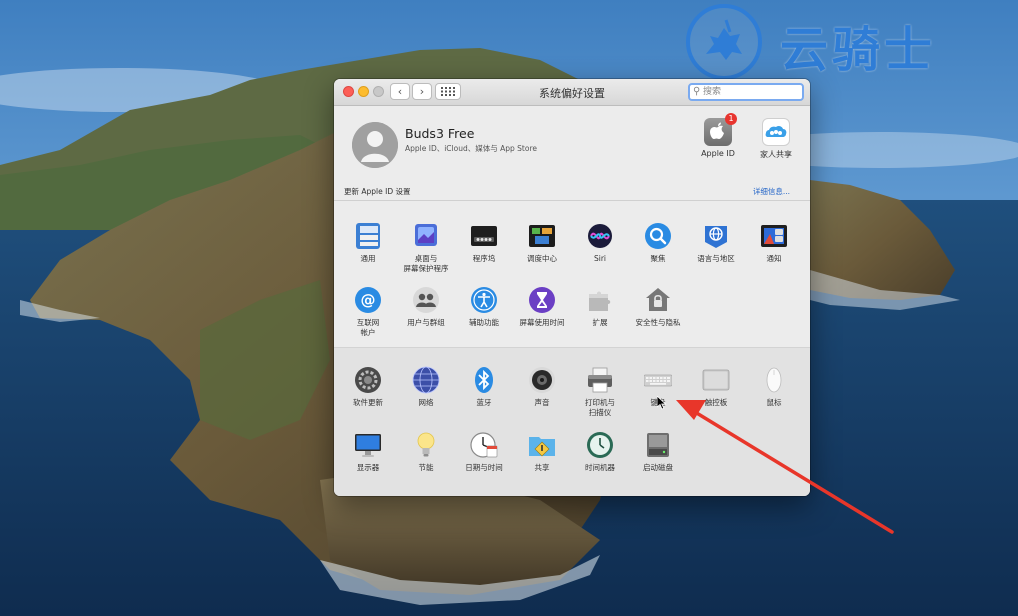 The width and height of the screenshot is (1018, 616). I want to click on pane-date-time-label: 日期与时间, so click(484, 467).